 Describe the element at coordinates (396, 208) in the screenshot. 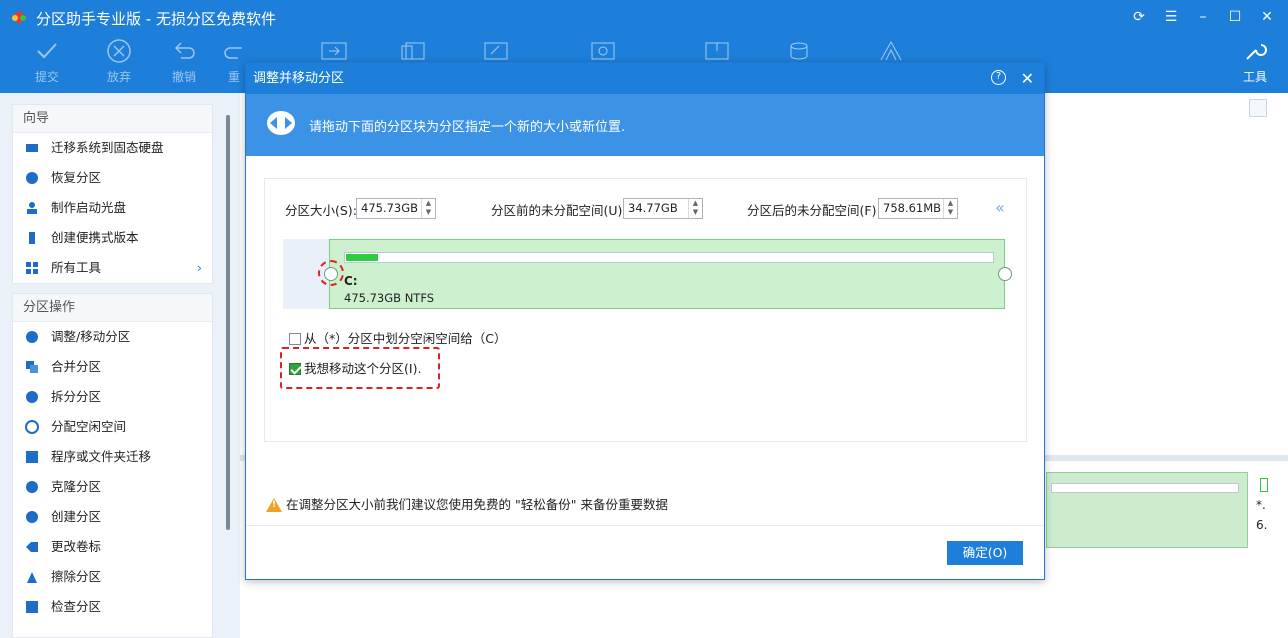

I see `size-spinbox: 475.73GB ▲ ▼` at that location.